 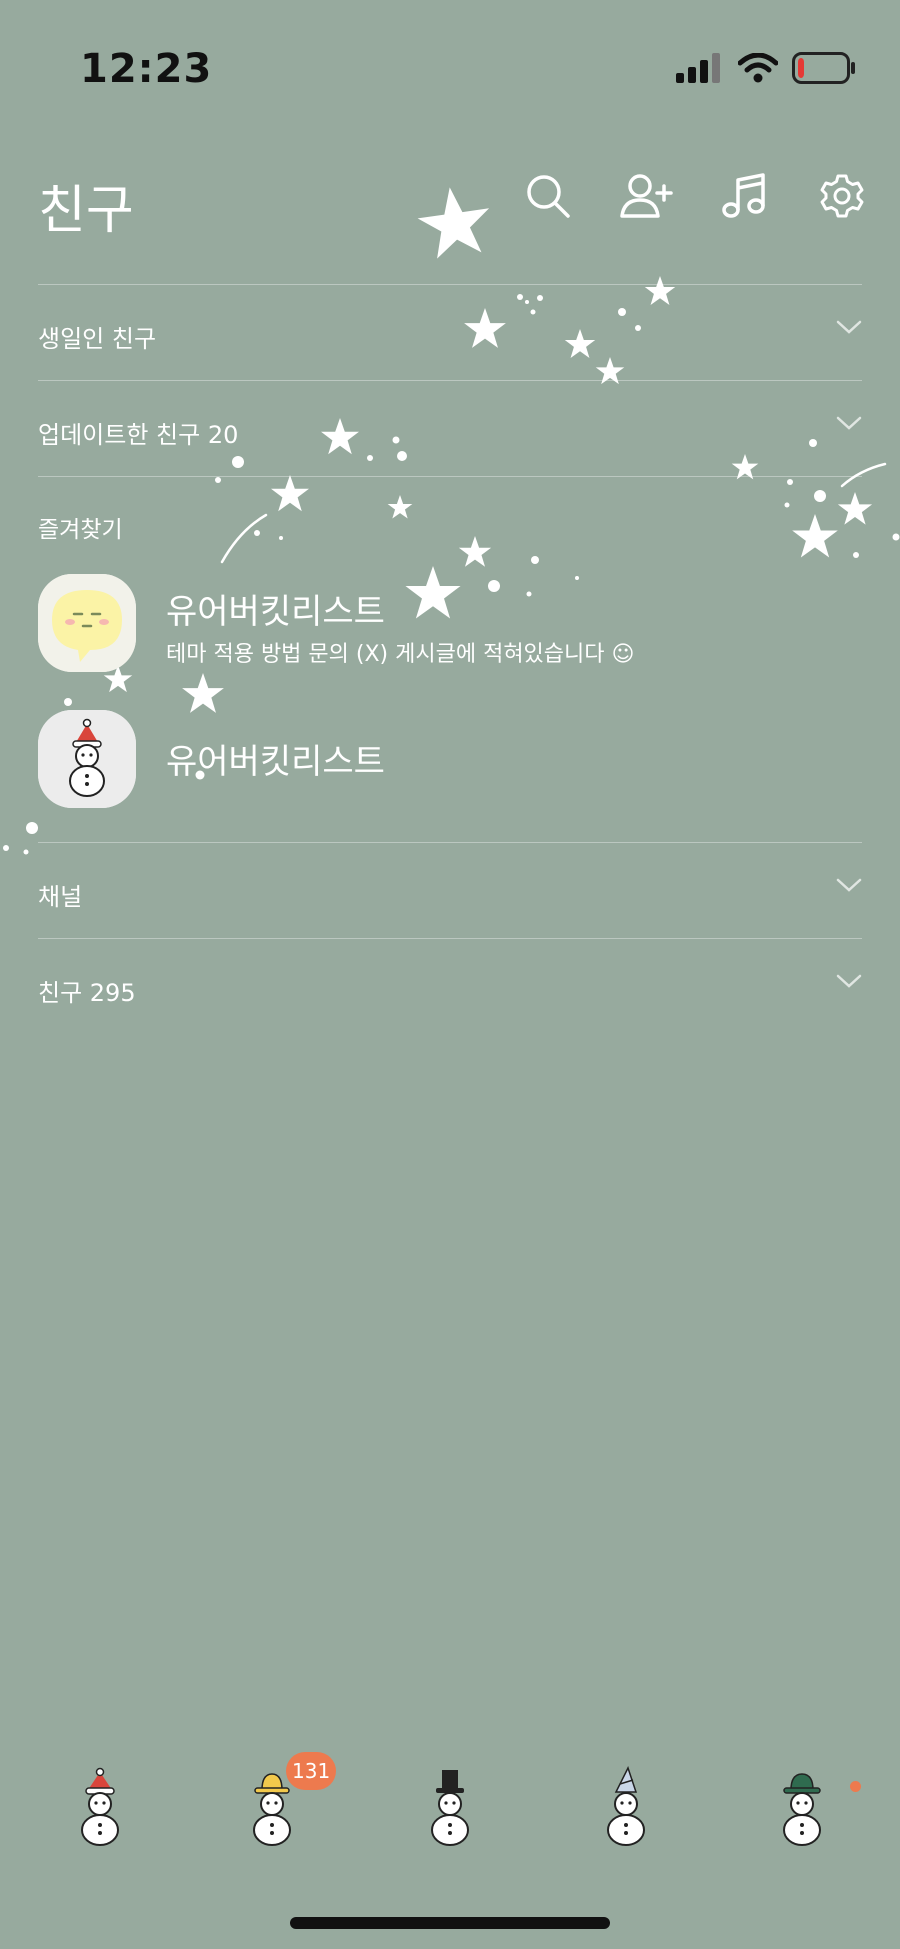 What do you see at coordinates (400, 654) in the screenshot?
I see `friend-status-message: 테마 적용 방법 문의 (X) 게시글에 적혀있습니다 ☺` at bounding box center [400, 654].